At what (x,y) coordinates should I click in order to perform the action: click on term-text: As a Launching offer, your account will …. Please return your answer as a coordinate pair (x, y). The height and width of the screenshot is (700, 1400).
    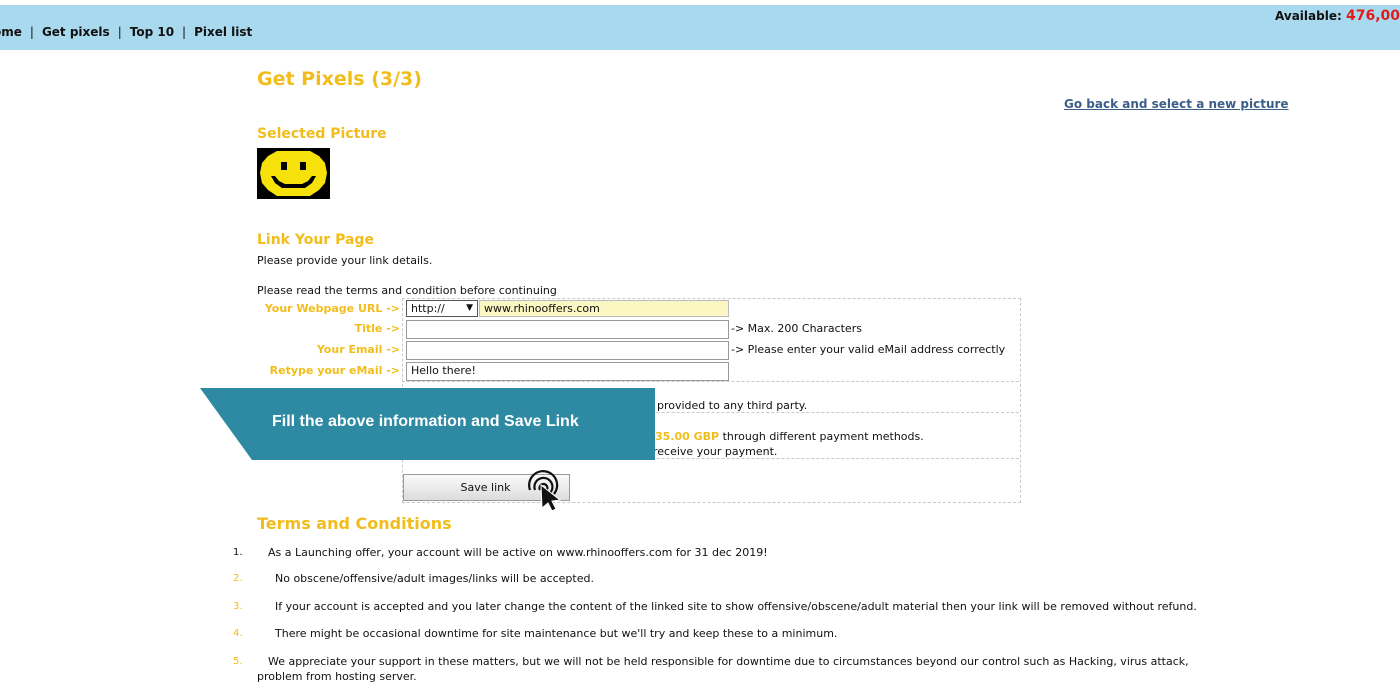
    Looking at the image, I should click on (518, 552).